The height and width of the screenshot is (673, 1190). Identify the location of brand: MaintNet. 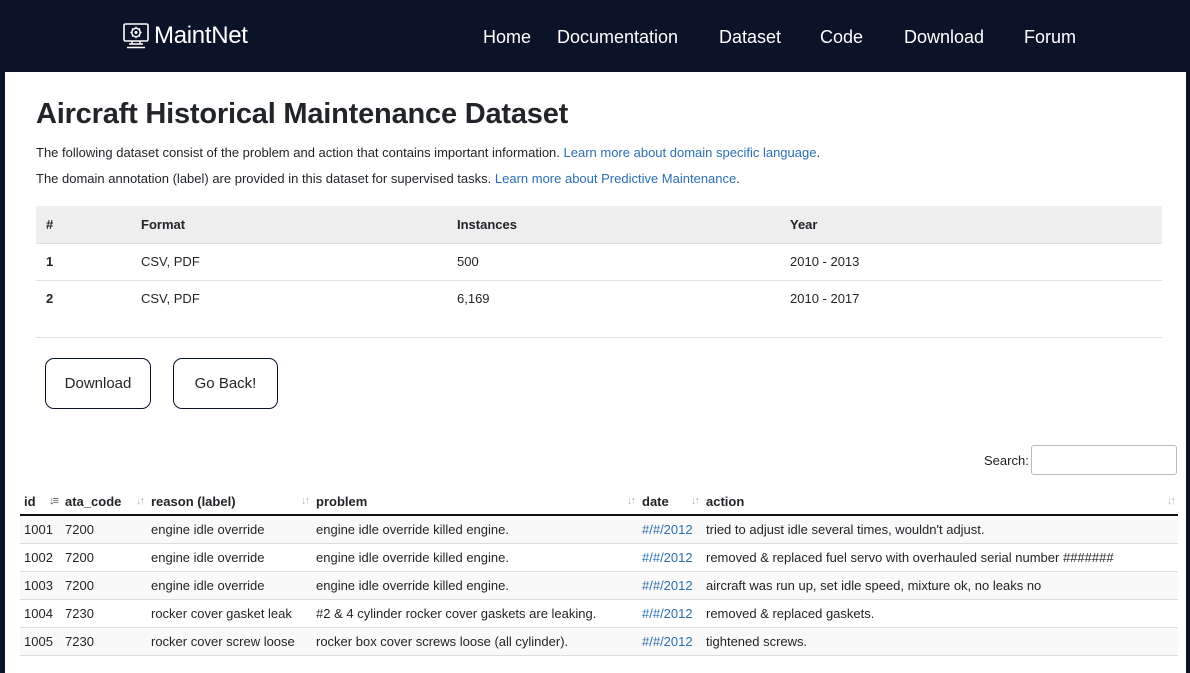
(184, 36).